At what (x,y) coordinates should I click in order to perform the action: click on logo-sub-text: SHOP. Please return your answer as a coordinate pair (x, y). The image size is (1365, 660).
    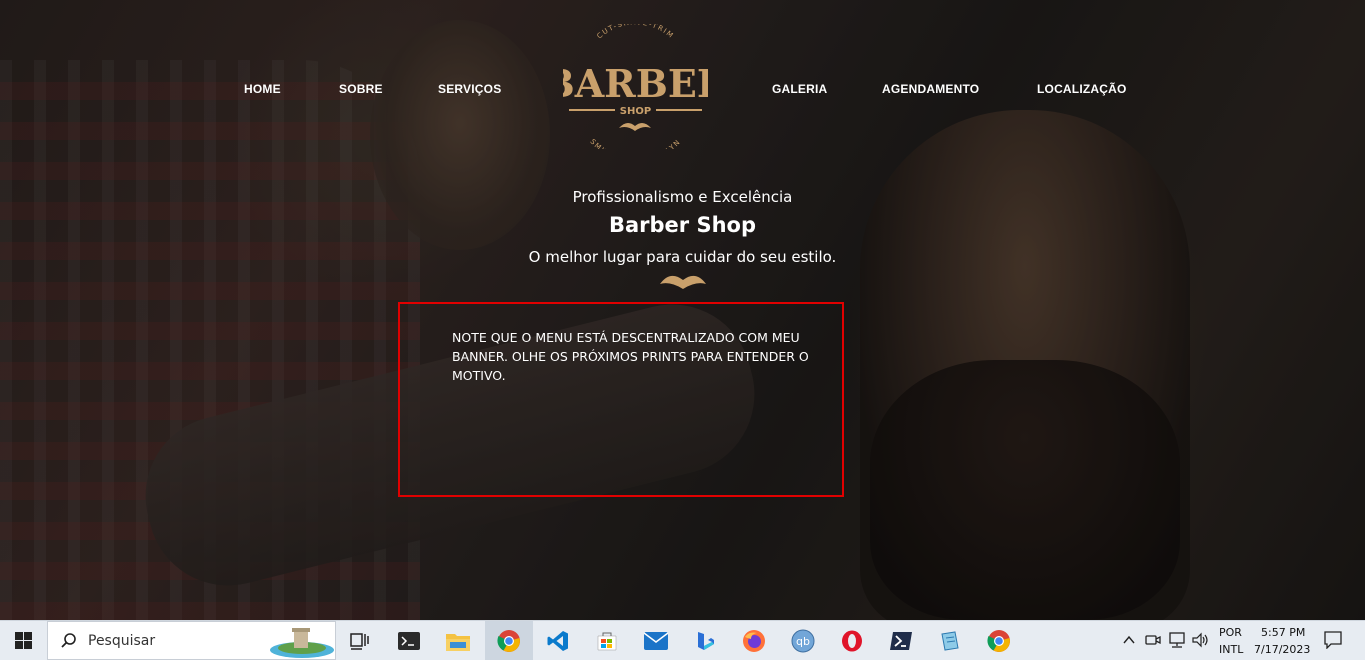
    Looking at the image, I should click on (635, 111).